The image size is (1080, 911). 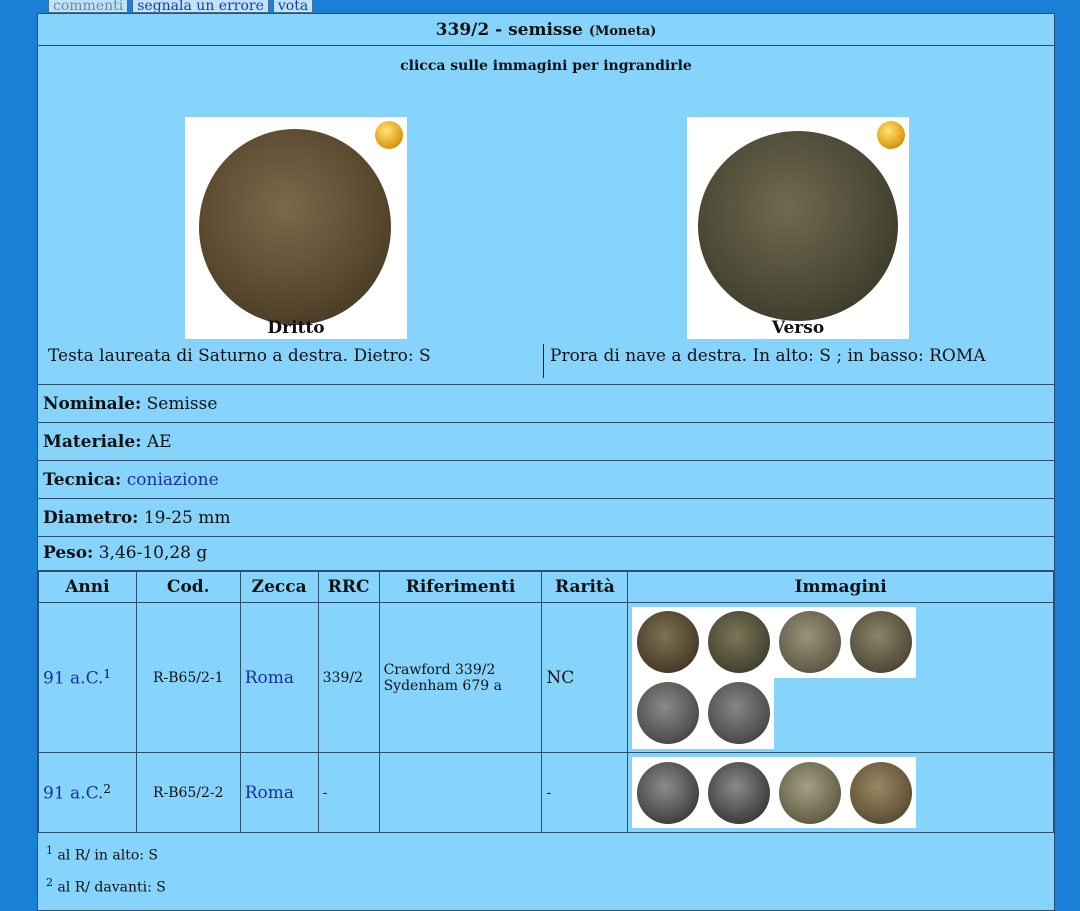 I want to click on enlarge-hint: clicca sulle immagini per ingrandirle, so click(x=546, y=66).